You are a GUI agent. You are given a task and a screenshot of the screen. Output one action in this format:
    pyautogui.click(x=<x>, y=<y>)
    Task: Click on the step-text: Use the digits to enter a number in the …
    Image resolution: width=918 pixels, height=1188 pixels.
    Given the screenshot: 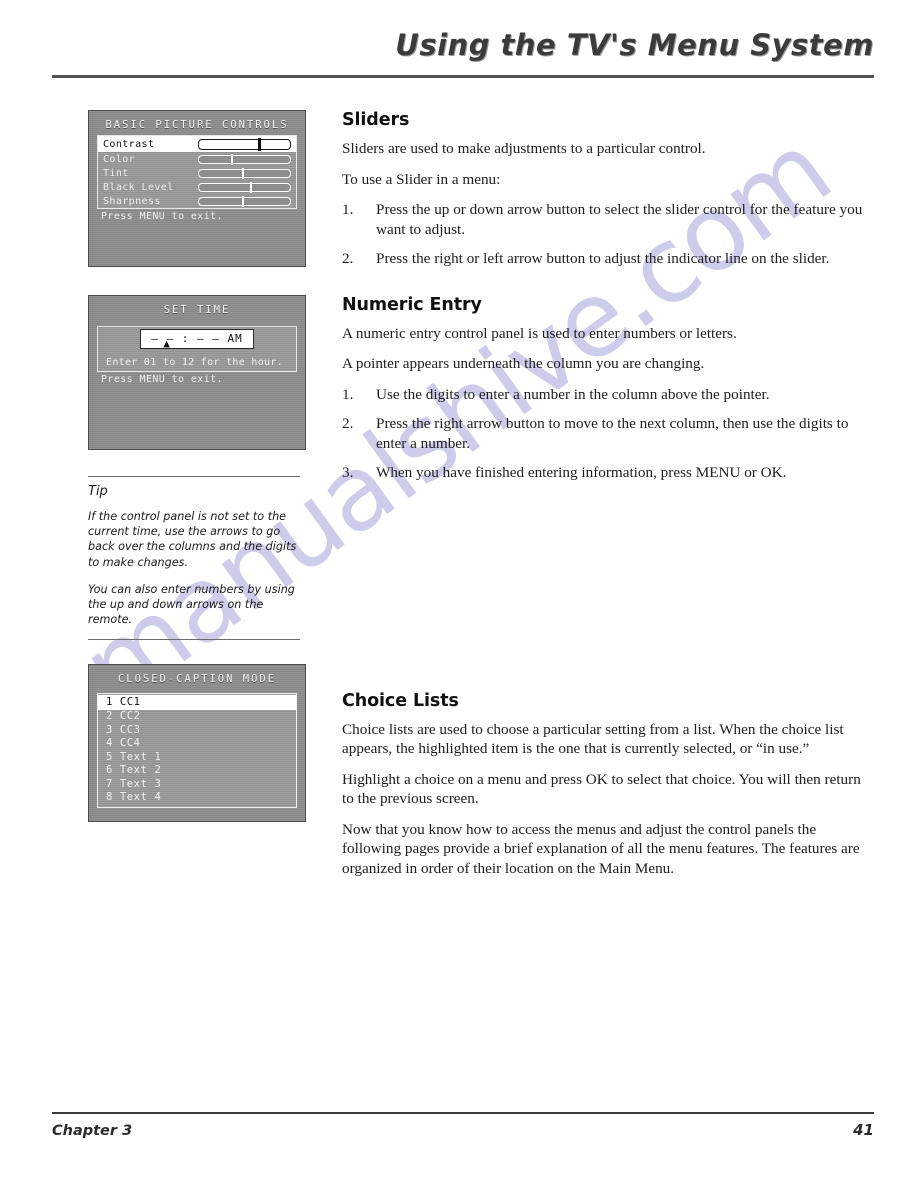 What is the action you would take?
    pyautogui.click(x=573, y=394)
    